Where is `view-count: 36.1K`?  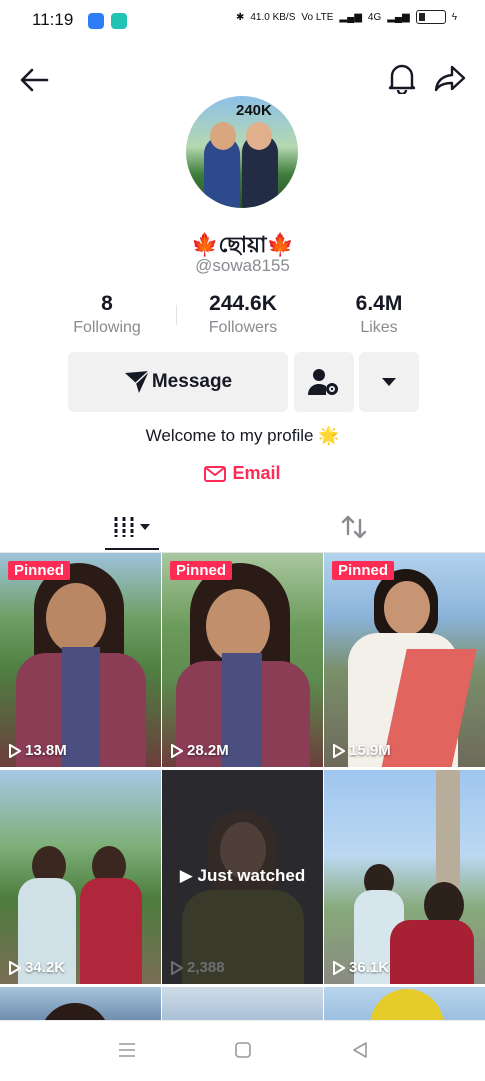
view-count: 36.1K is located at coordinates (361, 967).